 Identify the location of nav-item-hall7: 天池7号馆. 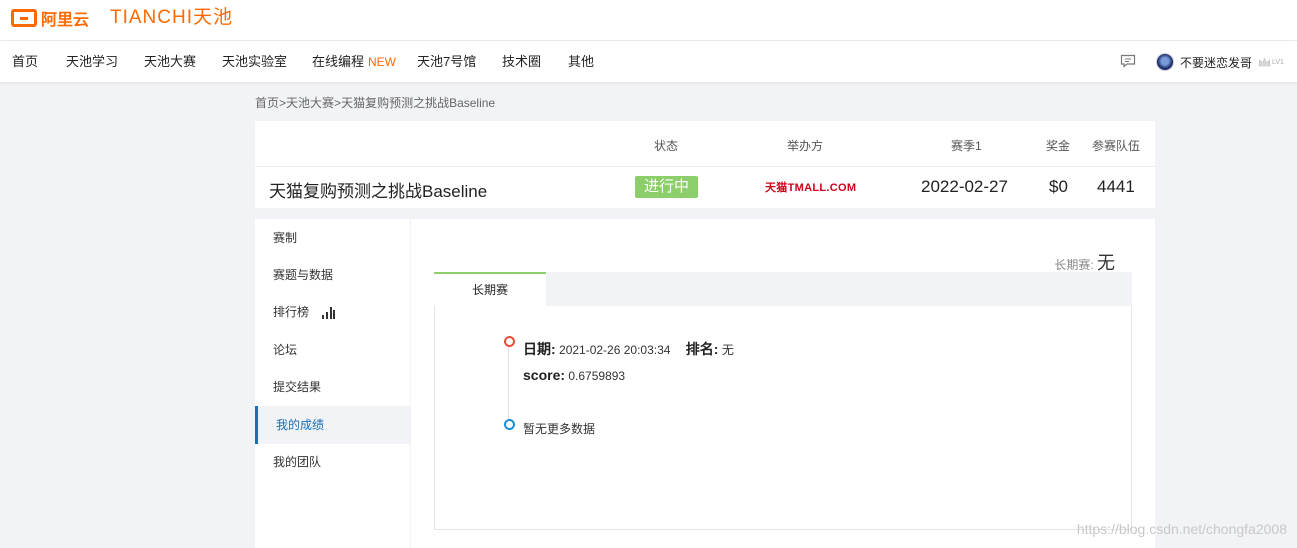
(446, 61).